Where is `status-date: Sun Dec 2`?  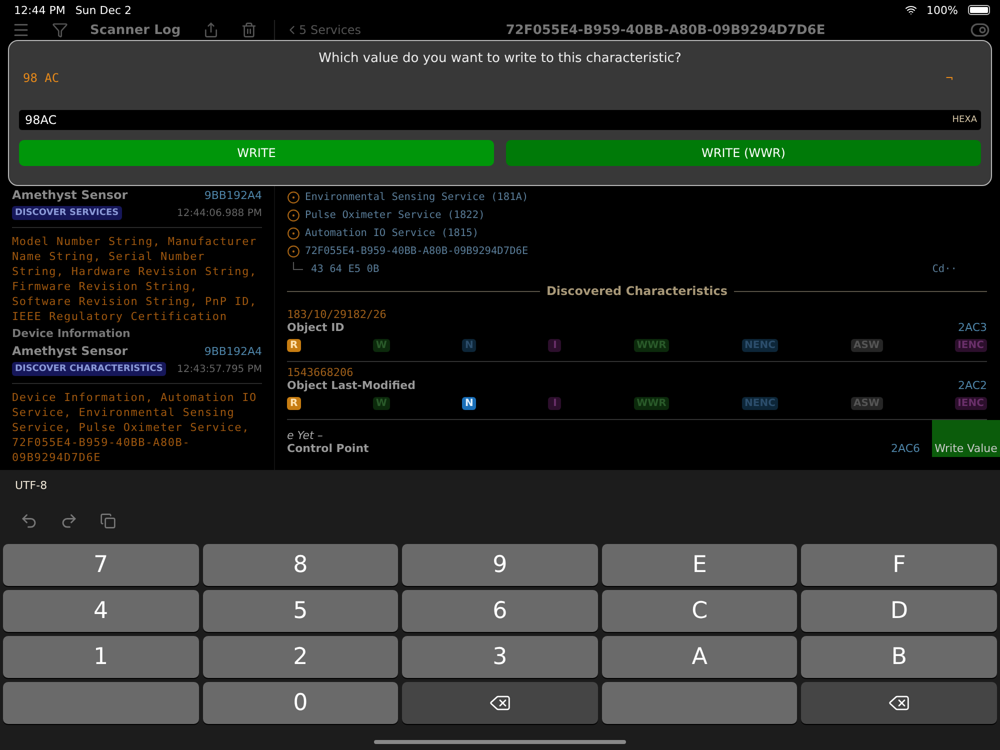 status-date: Sun Dec 2 is located at coordinates (103, 10).